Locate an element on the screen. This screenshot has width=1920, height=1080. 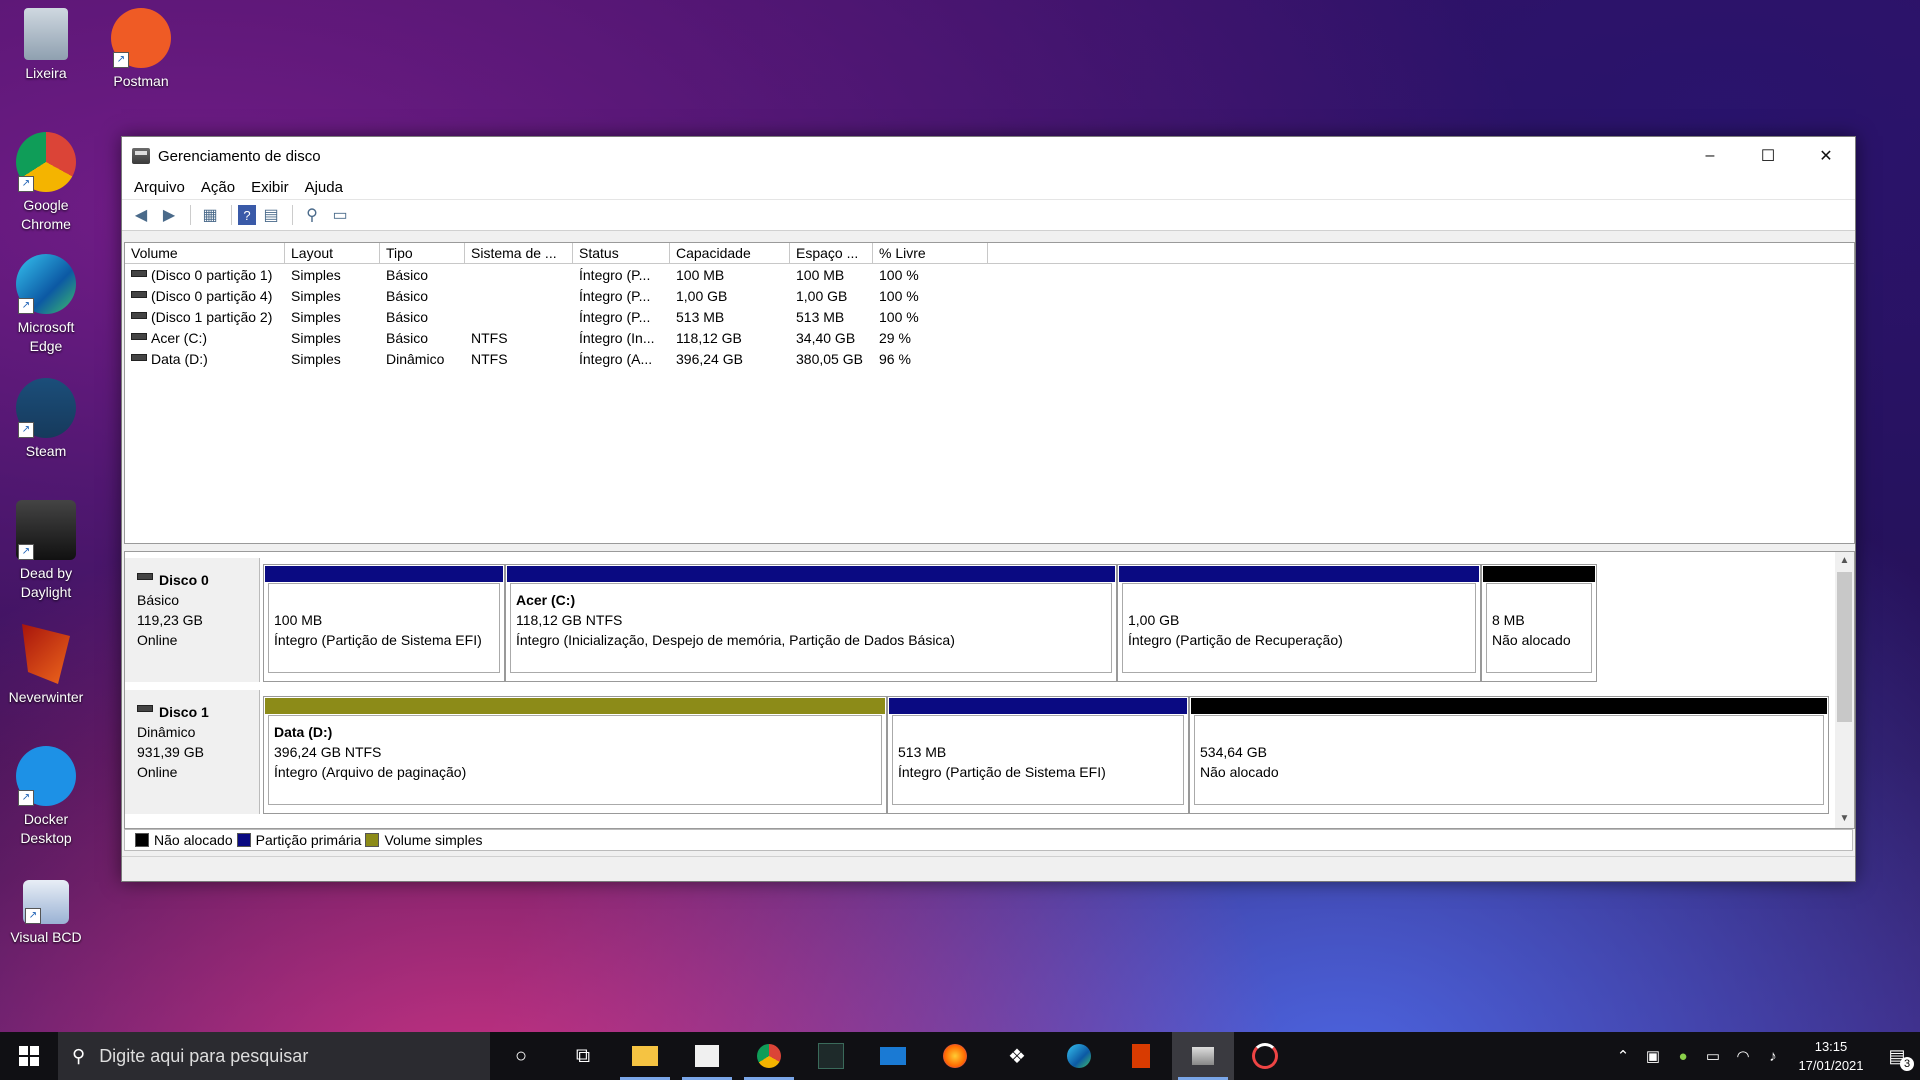
disk-label: Disco 1 Dinâmico 931,39 GB Online is located at coordinates (192, 752).